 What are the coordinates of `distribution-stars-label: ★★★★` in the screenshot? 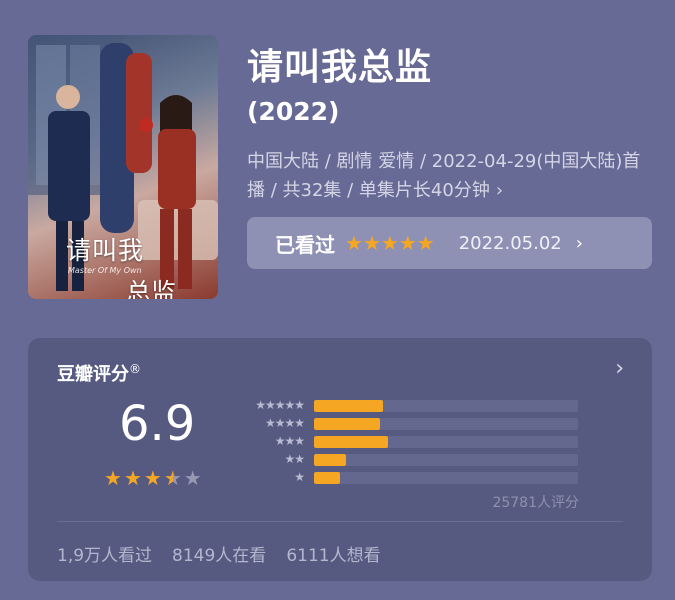 It's located at (284, 423).